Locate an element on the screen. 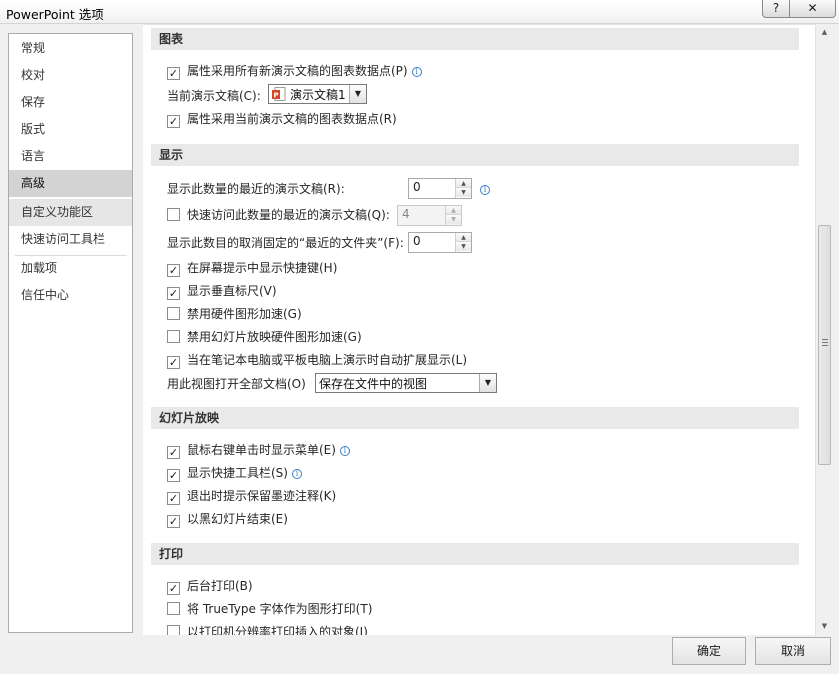 The height and width of the screenshot is (674, 839). quick-access-label: 快速访问此数量的最近的演示文稿(Q): is located at coordinates (288, 215).